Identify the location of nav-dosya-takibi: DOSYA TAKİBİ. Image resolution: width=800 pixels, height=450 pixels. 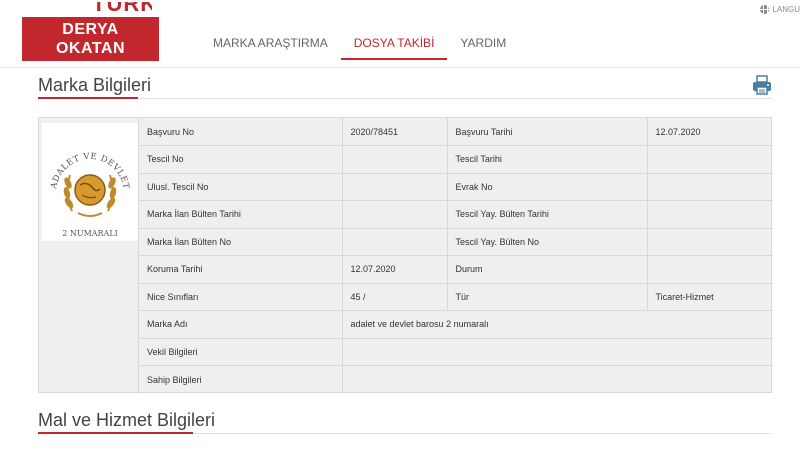
(394, 43).